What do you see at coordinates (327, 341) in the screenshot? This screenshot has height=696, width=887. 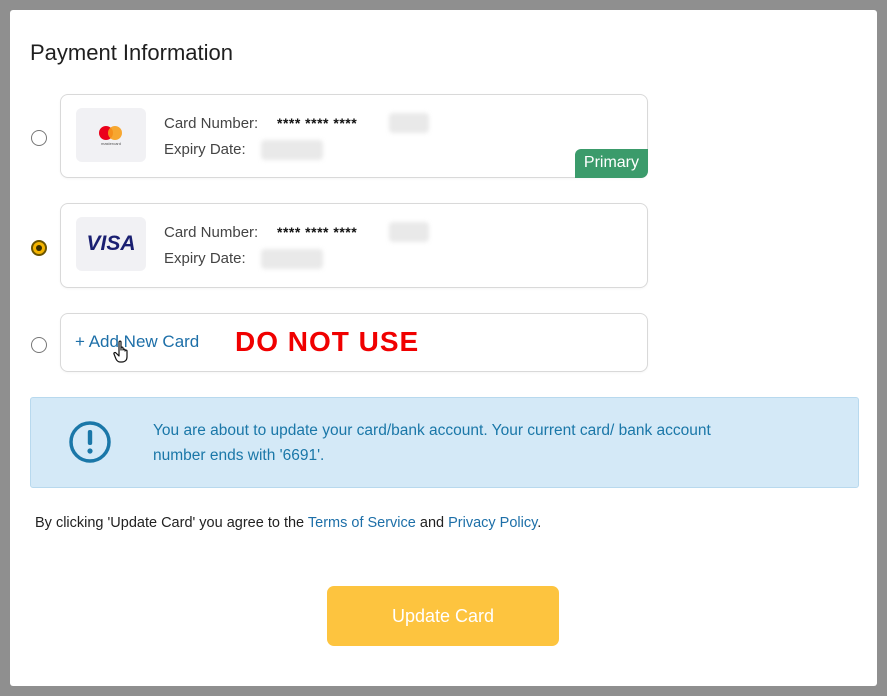 I see `do-not-use-warning: DO NOT USE` at bounding box center [327, 341].